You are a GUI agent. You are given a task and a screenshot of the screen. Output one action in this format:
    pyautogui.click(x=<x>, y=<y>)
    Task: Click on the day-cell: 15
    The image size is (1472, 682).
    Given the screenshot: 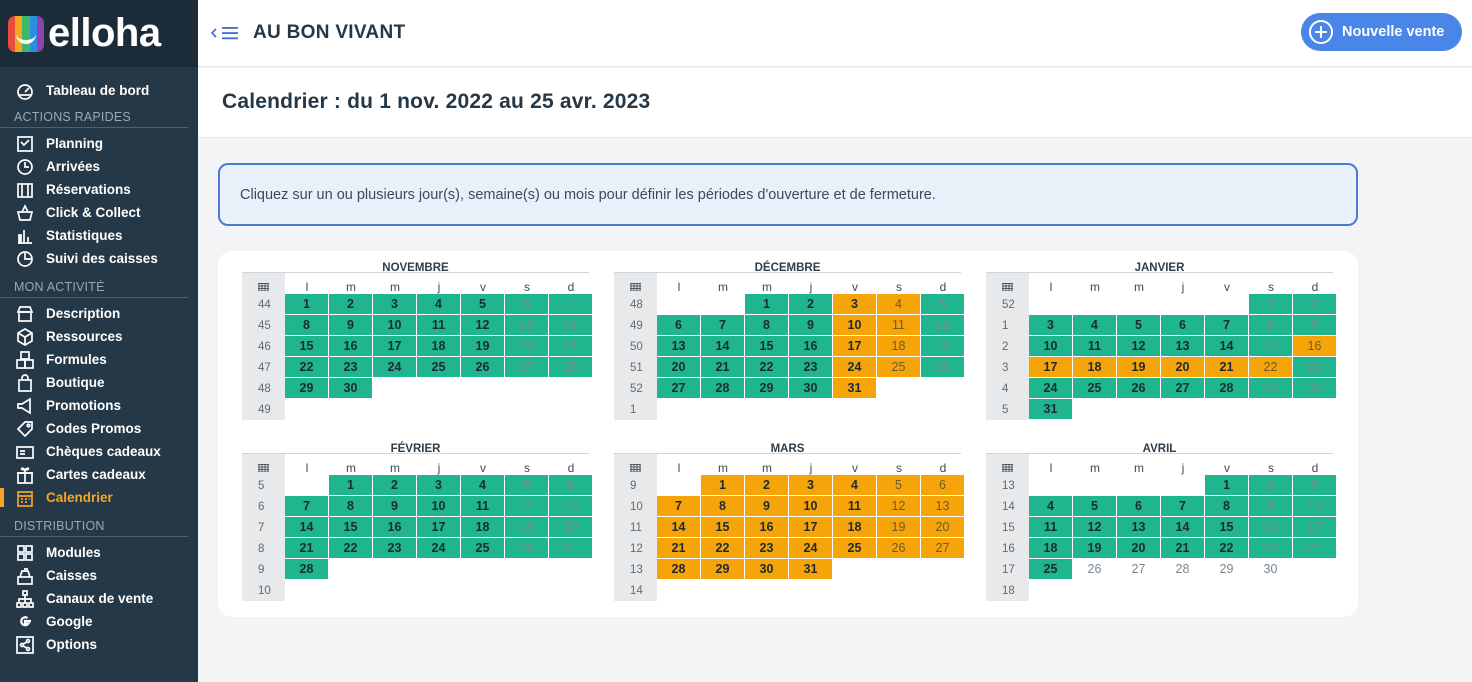 What is the action you would take?
    pyautogui.click(x=1226, y=527)
    